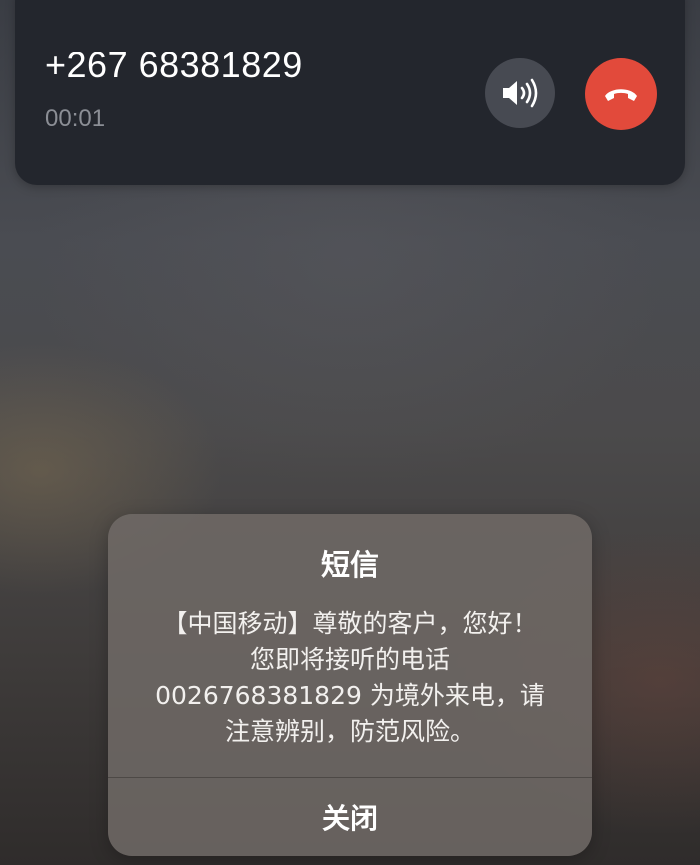  I want to click on alert-message-line: 注意辨别，防范风险。, so click(349, 731).